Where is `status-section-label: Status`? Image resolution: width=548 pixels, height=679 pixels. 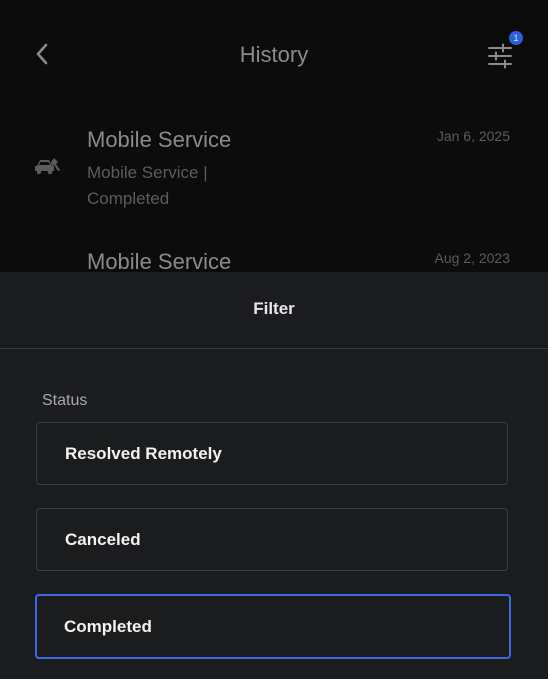
status-section-label: Status is located at coordinates (65, 400).